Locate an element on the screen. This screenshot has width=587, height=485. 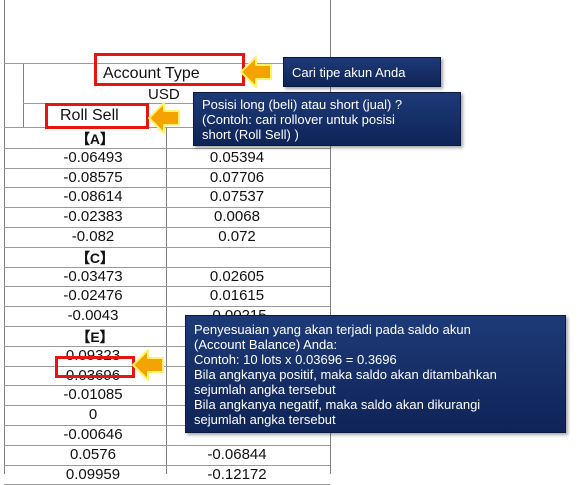
table-cell: 0.07537 is located at coordinates (237, 197).